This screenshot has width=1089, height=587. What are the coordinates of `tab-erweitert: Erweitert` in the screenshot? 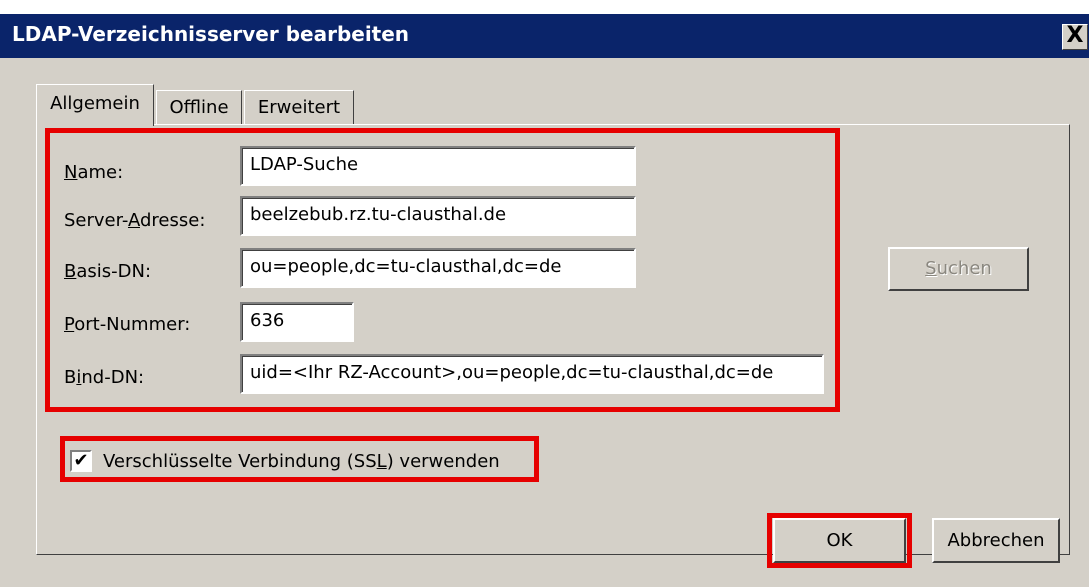 It's located at (299, 109).